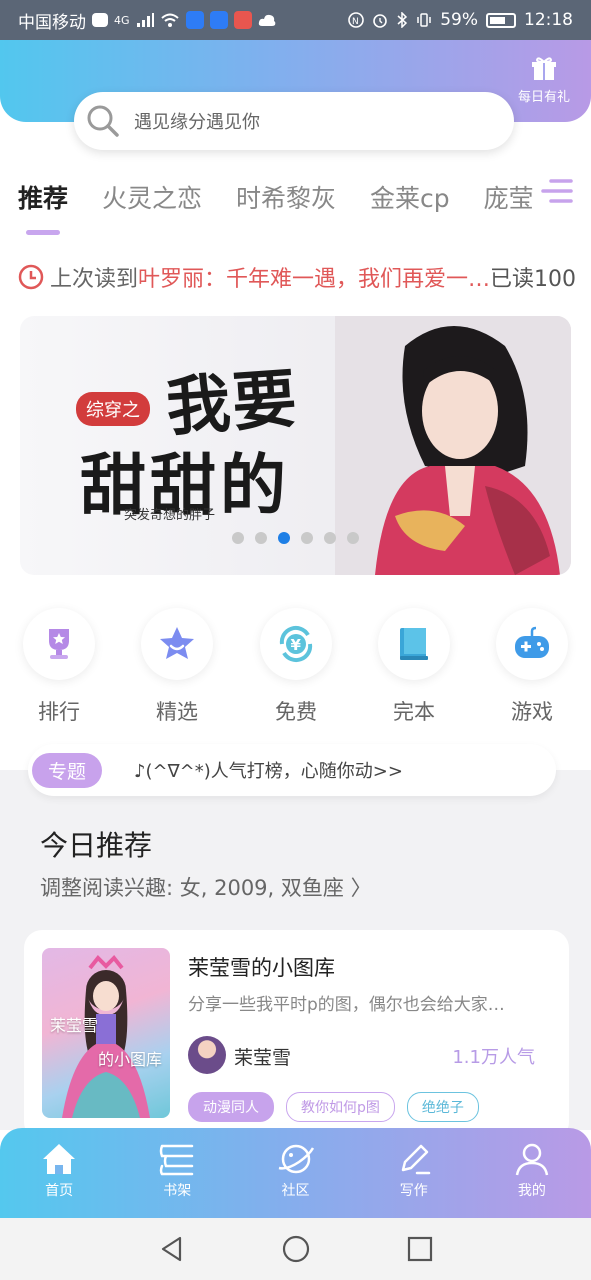  I want to click on nav-profile: 我的, so click(532, 1173).